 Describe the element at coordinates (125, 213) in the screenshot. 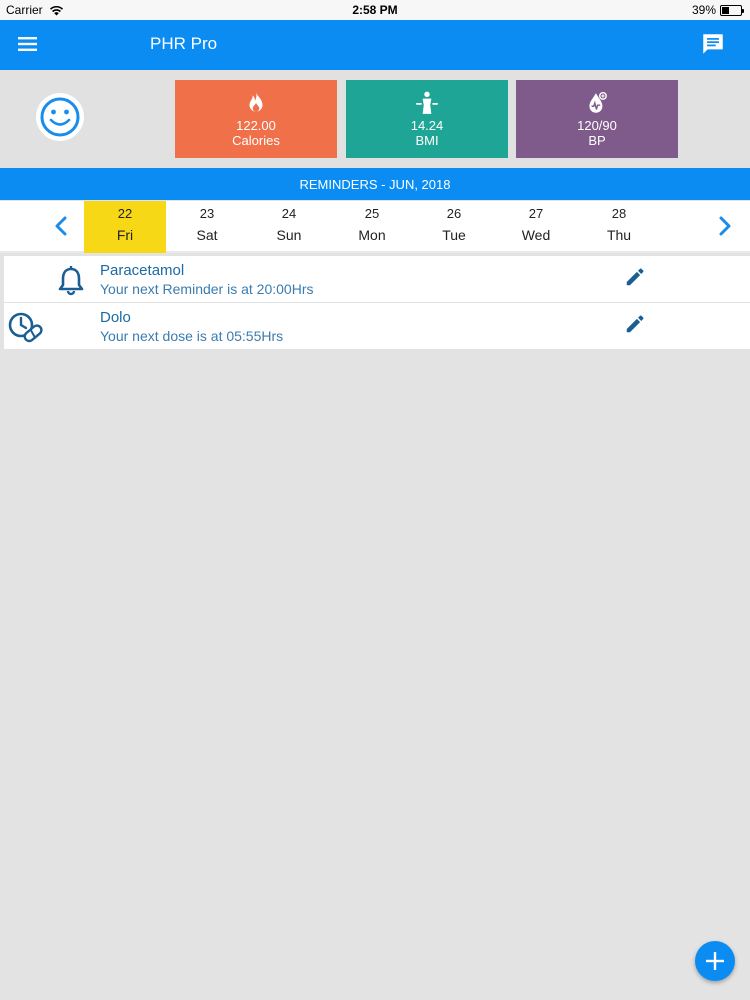

I see `day-number: 22` at that location.